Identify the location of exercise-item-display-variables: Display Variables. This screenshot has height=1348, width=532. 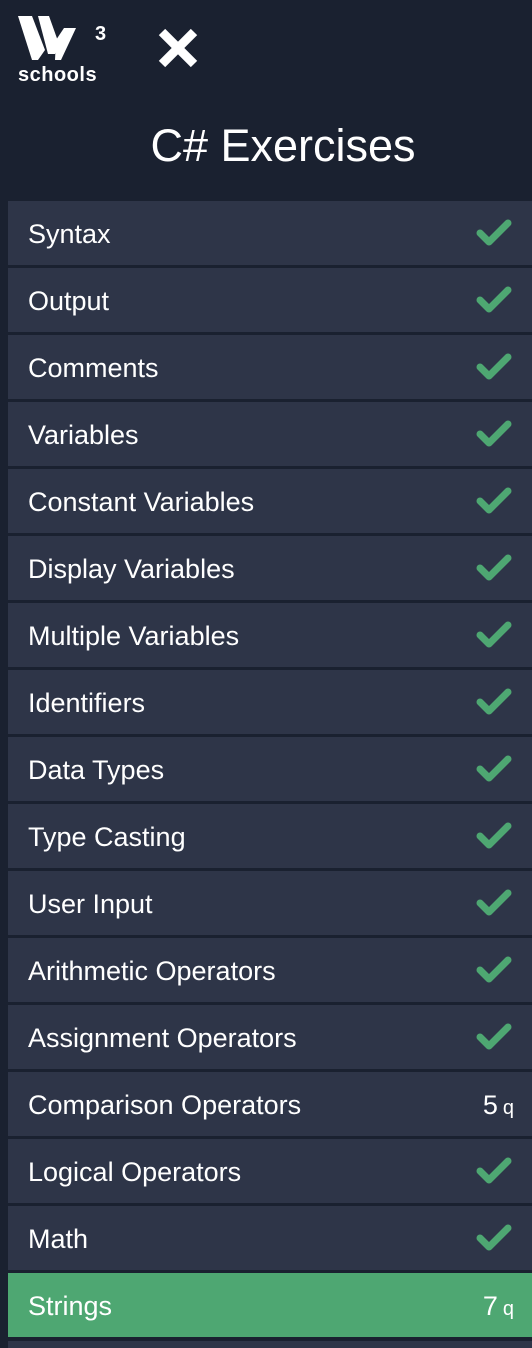
(270, 568).